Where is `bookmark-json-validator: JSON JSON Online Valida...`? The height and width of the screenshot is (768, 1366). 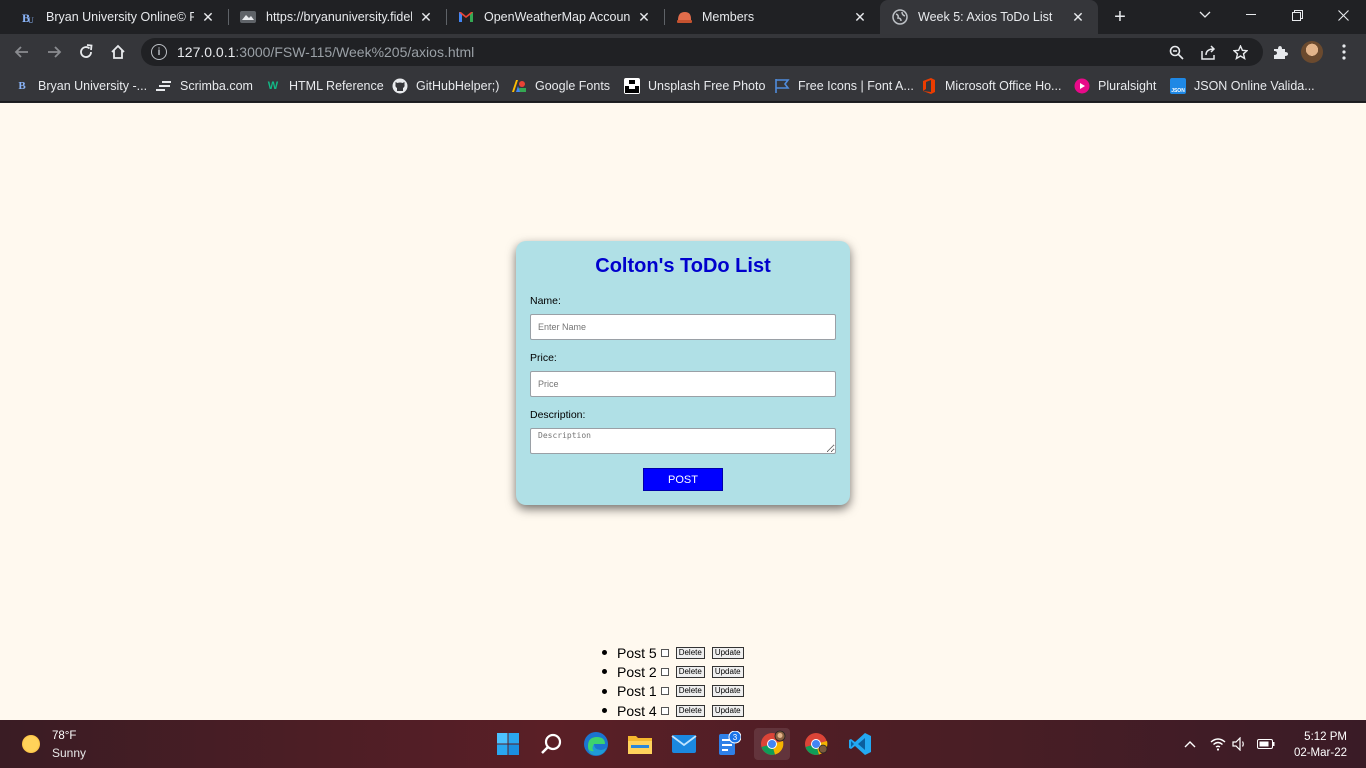
bookmark-json-validator: JSON JSON Online Valida... is located at coordinates (1242, 86).